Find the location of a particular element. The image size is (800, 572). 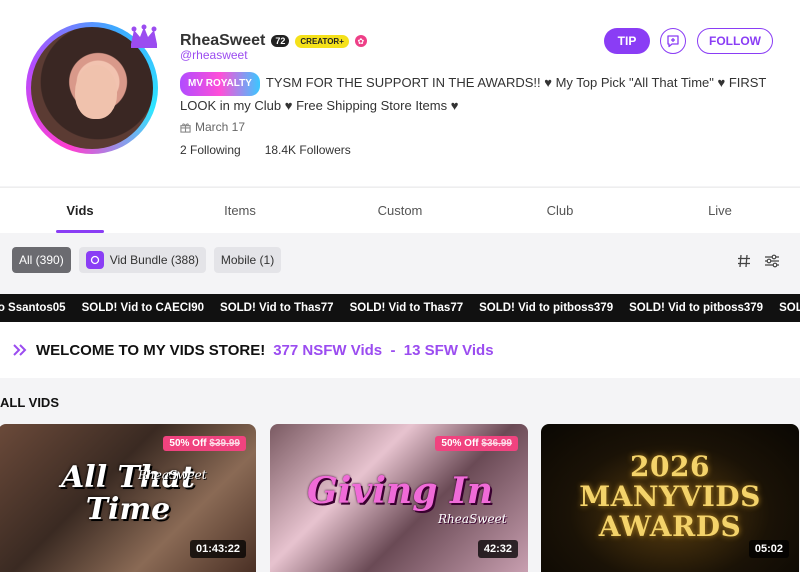

tab-club: Club is located at coordinates (560, 210).